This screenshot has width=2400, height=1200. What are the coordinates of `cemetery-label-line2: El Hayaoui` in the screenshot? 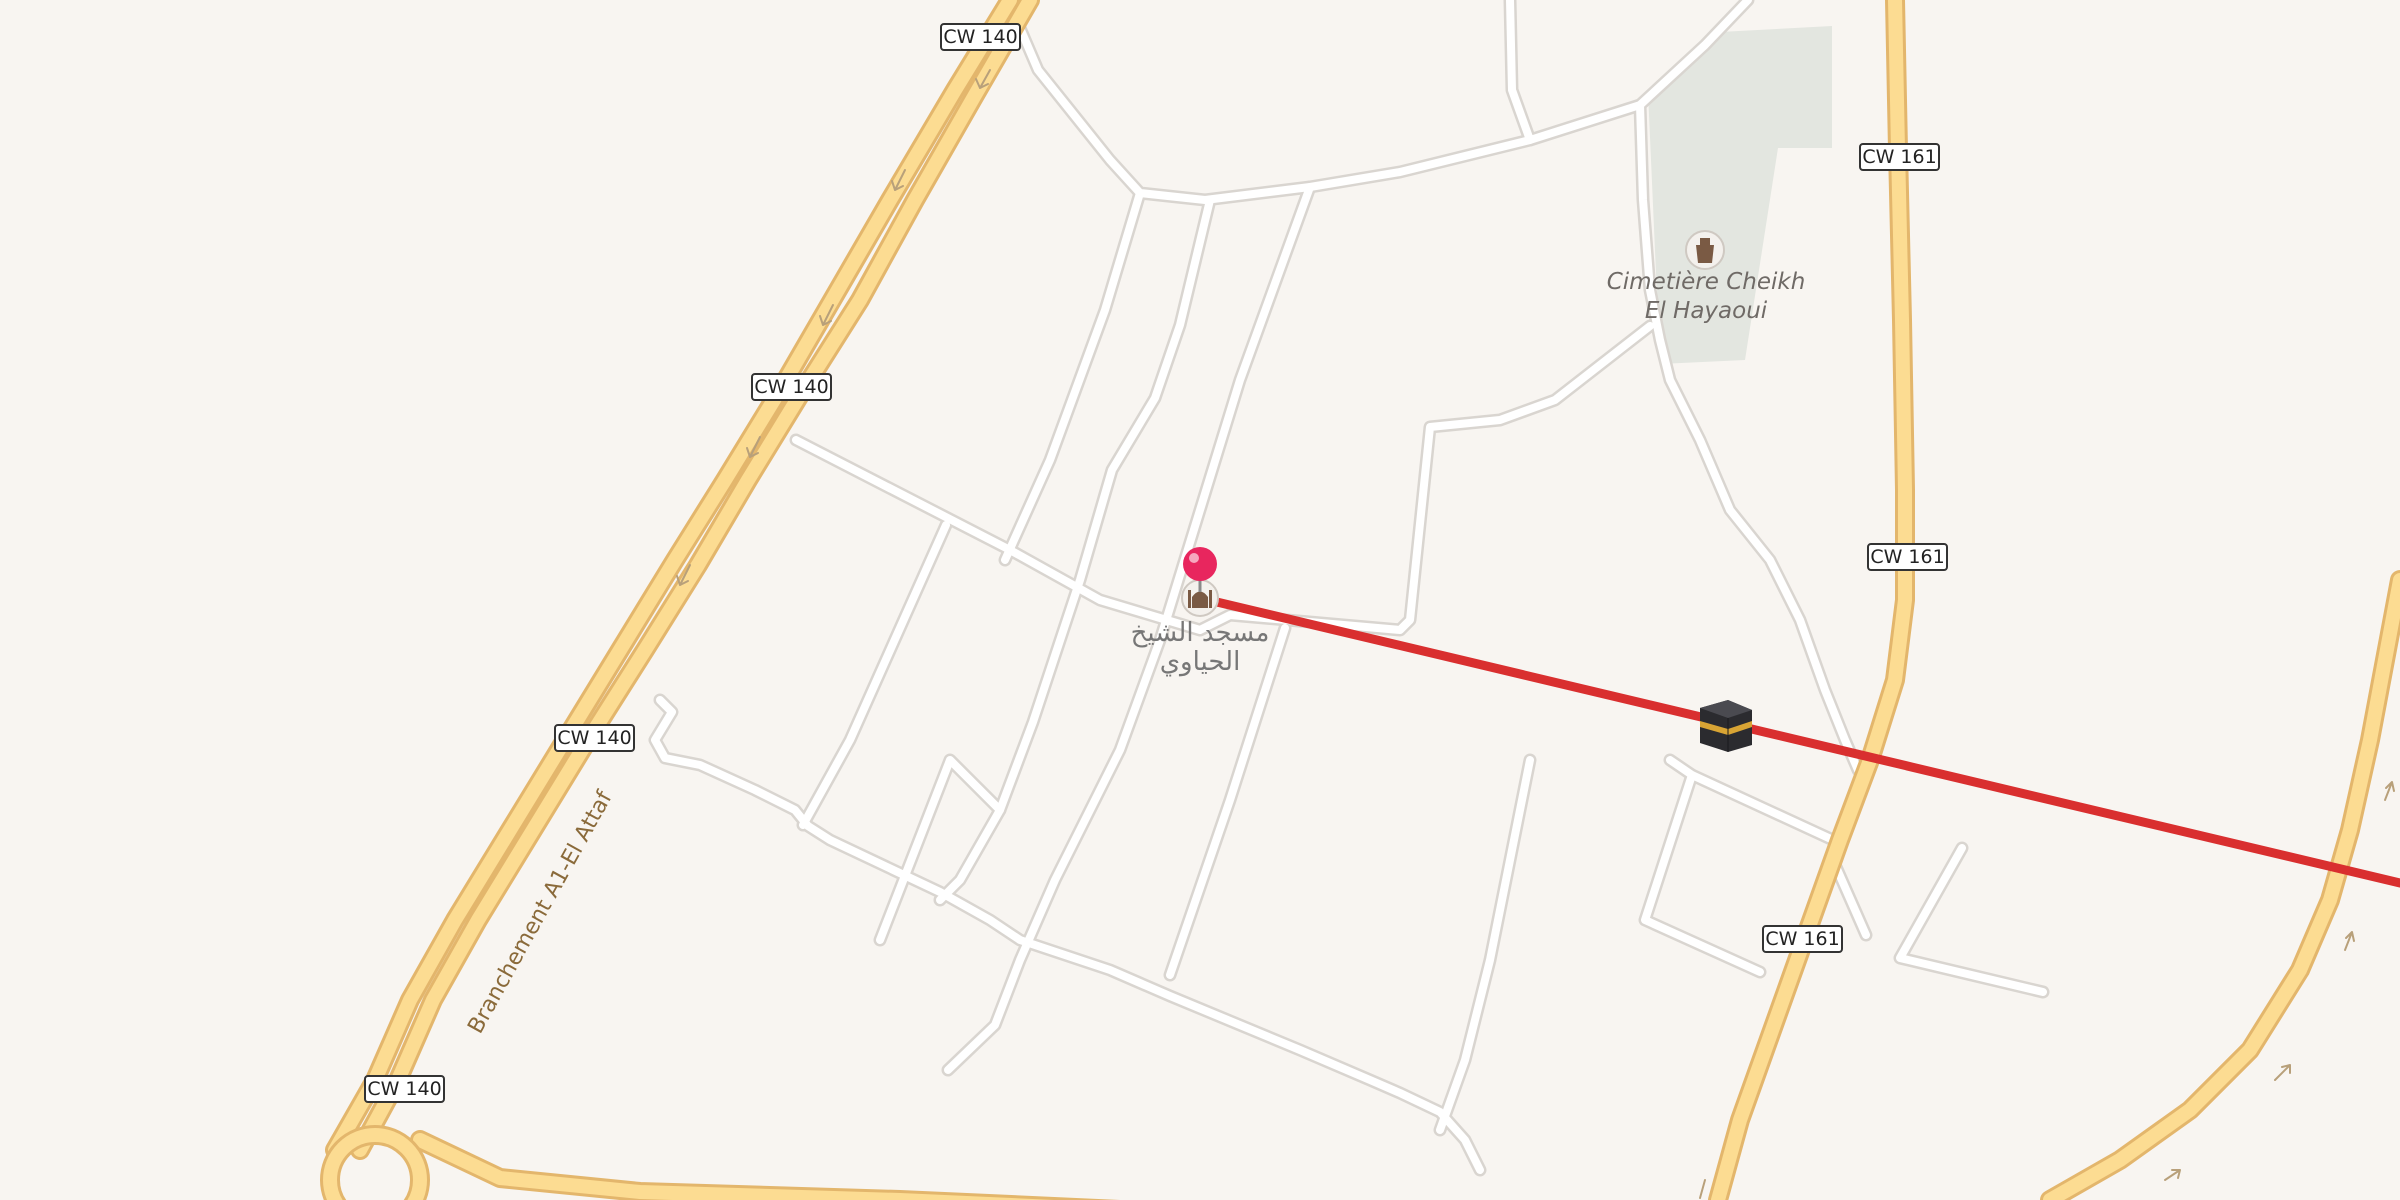 It's located at (1706, 311).